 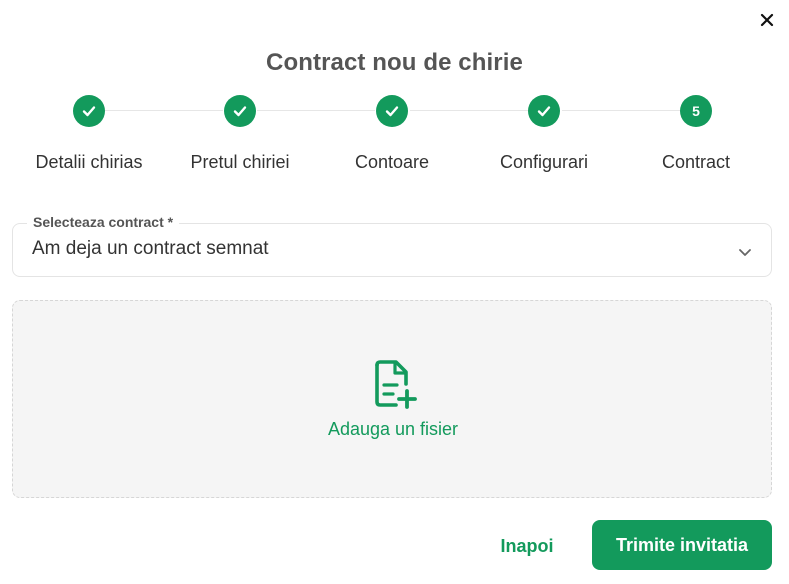 What do you see at coordinates (696, 111) in the screenshot?
I see `step-number-circle: 5` at bounding box center [696, 111].